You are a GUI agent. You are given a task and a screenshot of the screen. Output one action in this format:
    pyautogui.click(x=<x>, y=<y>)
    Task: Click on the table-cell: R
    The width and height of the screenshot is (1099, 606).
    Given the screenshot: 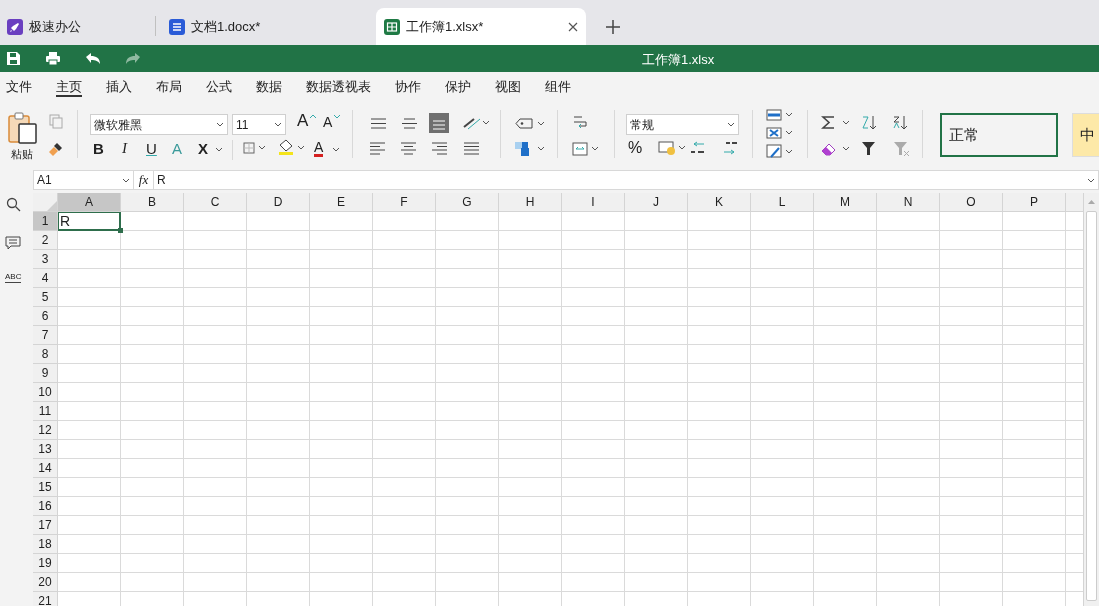 What is the action you would take?
    pyautogui.click(x=65, y=221)
    